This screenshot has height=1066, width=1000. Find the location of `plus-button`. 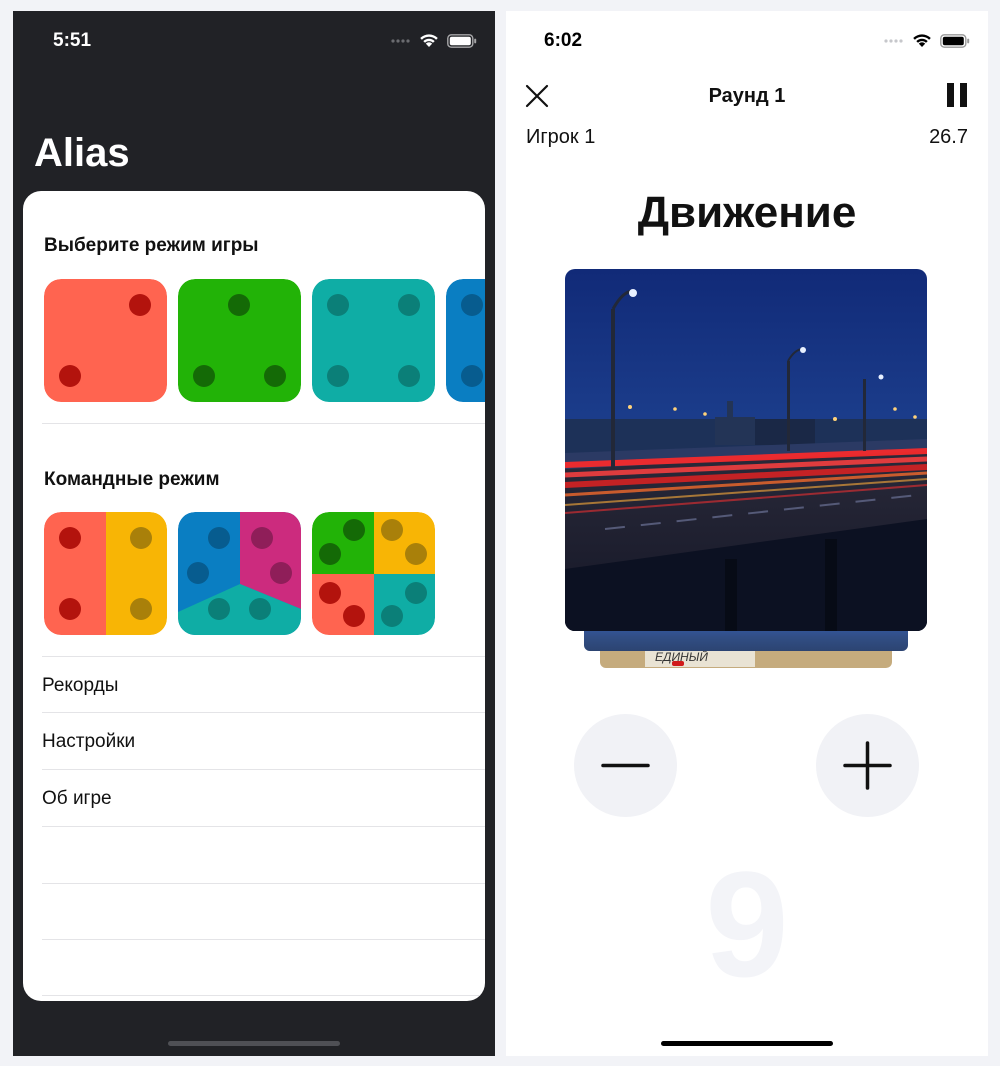

plus-button is located at coordinates (867, 765).